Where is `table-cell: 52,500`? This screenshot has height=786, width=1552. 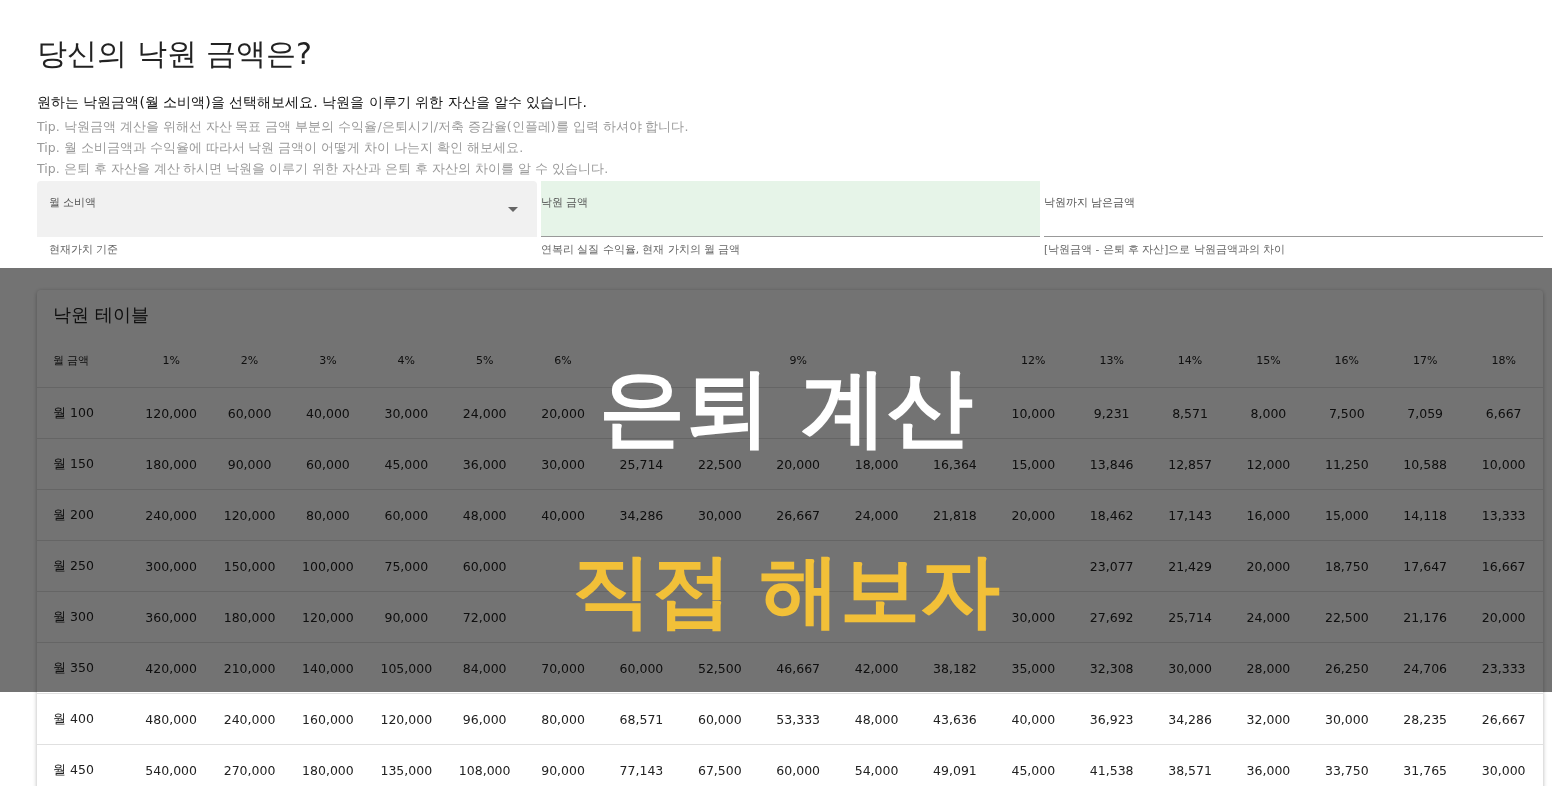 table-cell: 52,500 is located at coordinates (719, 668).